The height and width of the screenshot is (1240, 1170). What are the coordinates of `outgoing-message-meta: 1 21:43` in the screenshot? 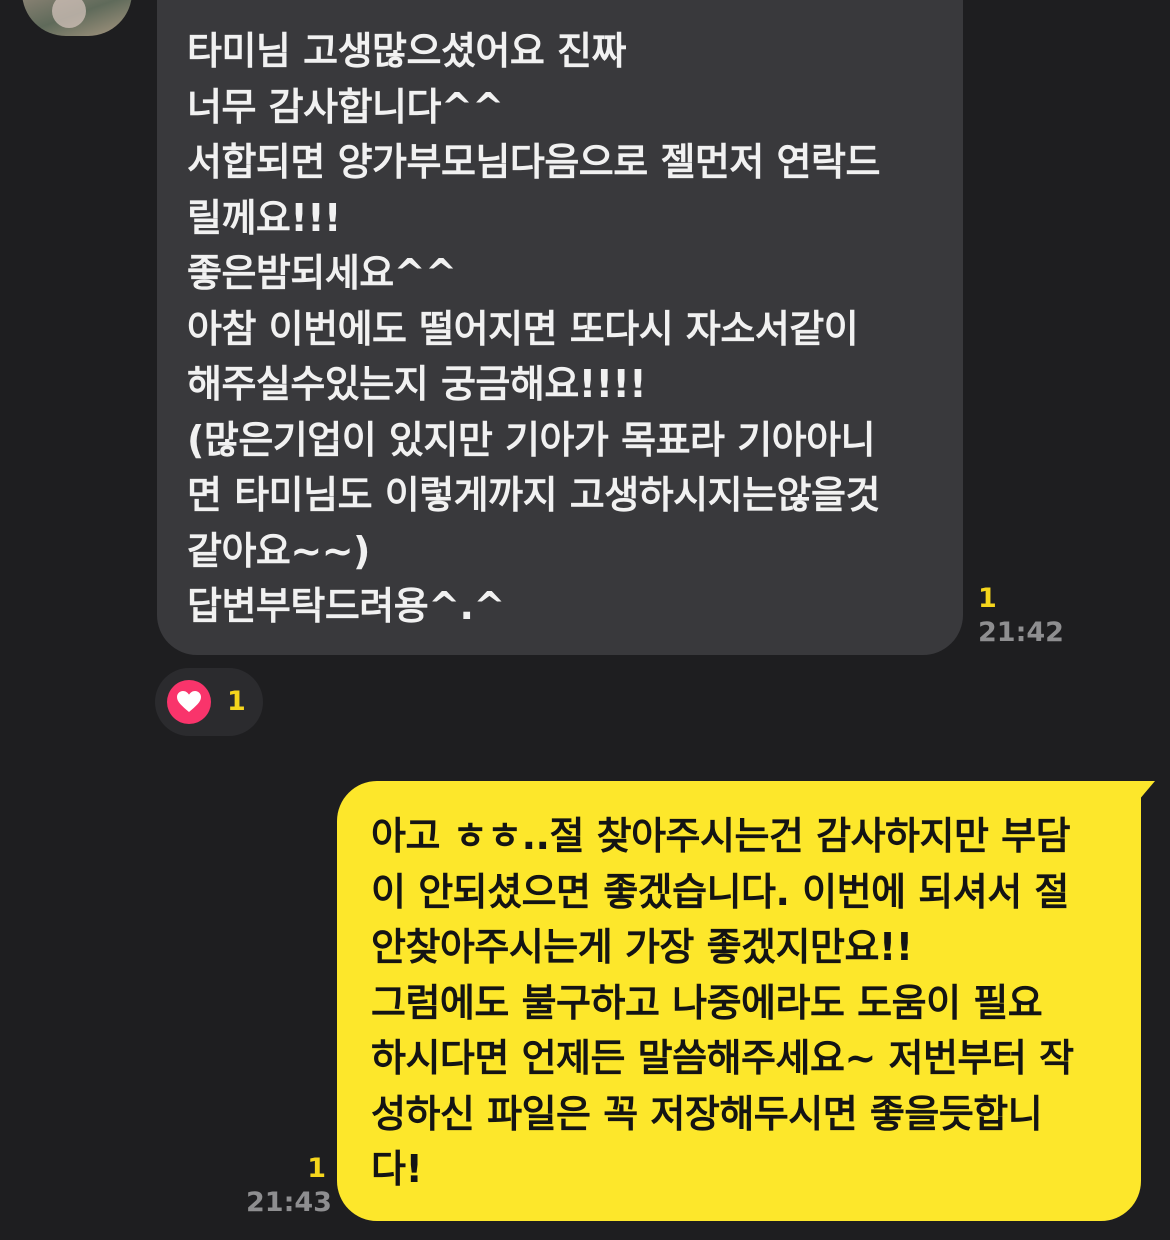 It's located at (289, 1186).